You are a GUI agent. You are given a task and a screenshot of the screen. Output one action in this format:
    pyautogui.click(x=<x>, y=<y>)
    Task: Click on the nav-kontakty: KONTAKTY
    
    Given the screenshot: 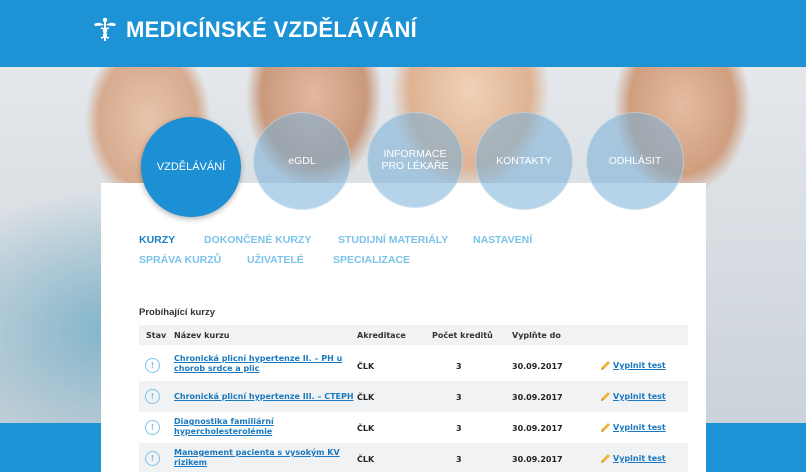 What is the action you would take?
    pyautogui.click(x=524, y=161)
    